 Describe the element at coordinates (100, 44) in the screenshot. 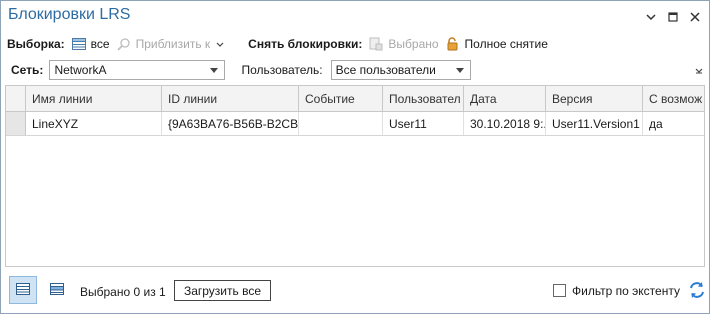

I see `select-all-label: все` at that location.